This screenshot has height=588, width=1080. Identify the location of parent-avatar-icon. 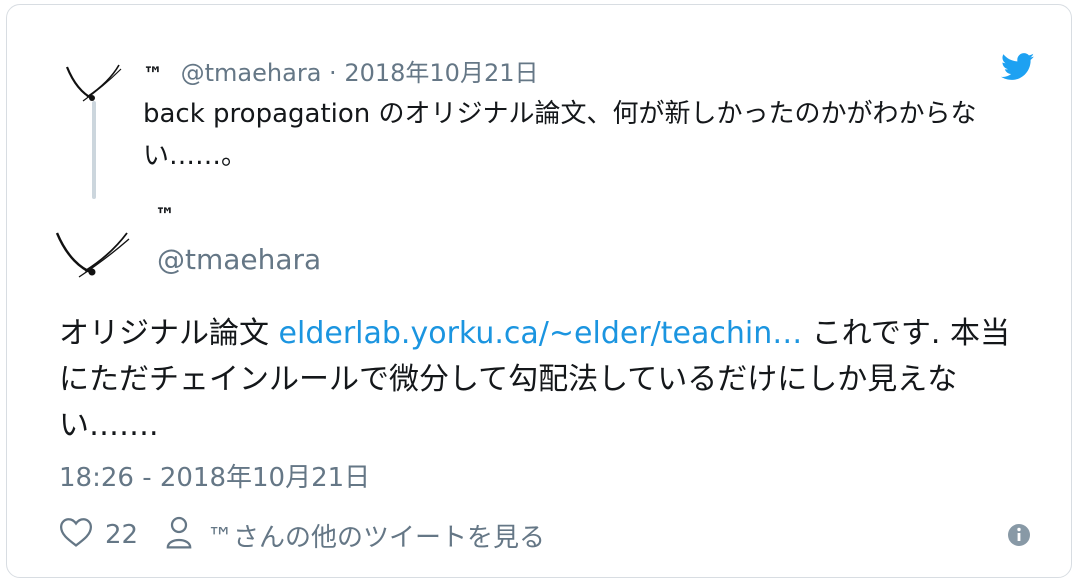
(94, 83).